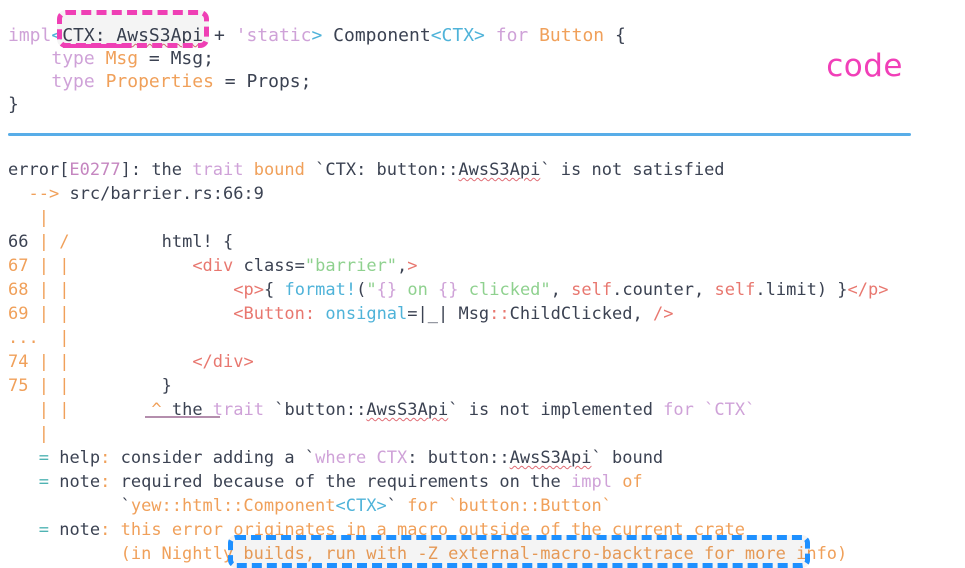 This screenshot has width=965, height=568. I want to click on code-token: 75, so click(18, 386).